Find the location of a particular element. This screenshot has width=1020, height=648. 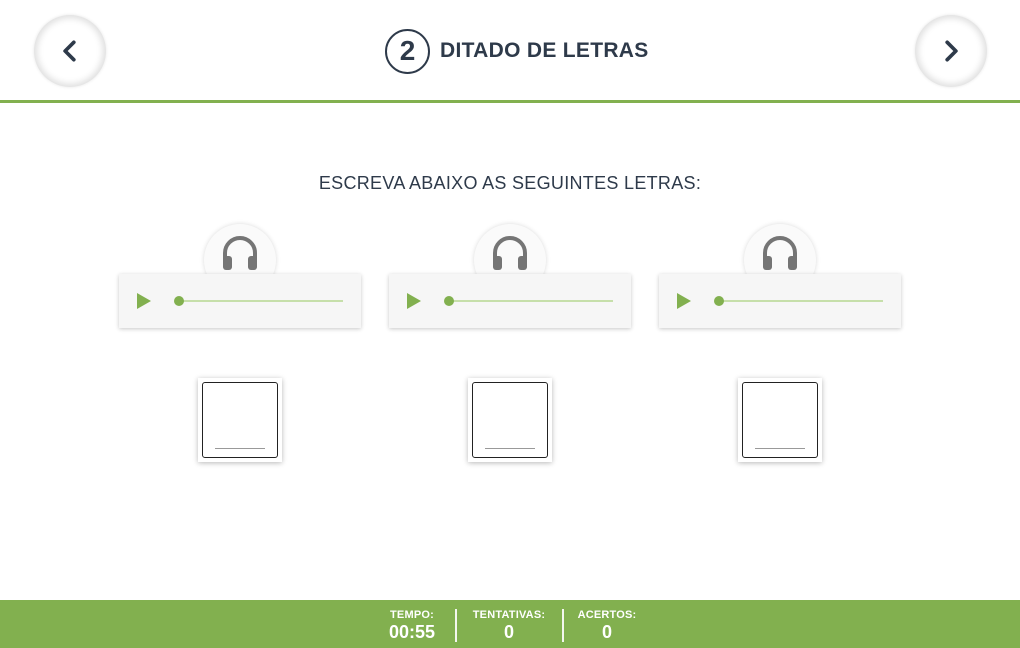

title-block: 2 DITADO DE LETRAS is located at coordinates (517, 51).